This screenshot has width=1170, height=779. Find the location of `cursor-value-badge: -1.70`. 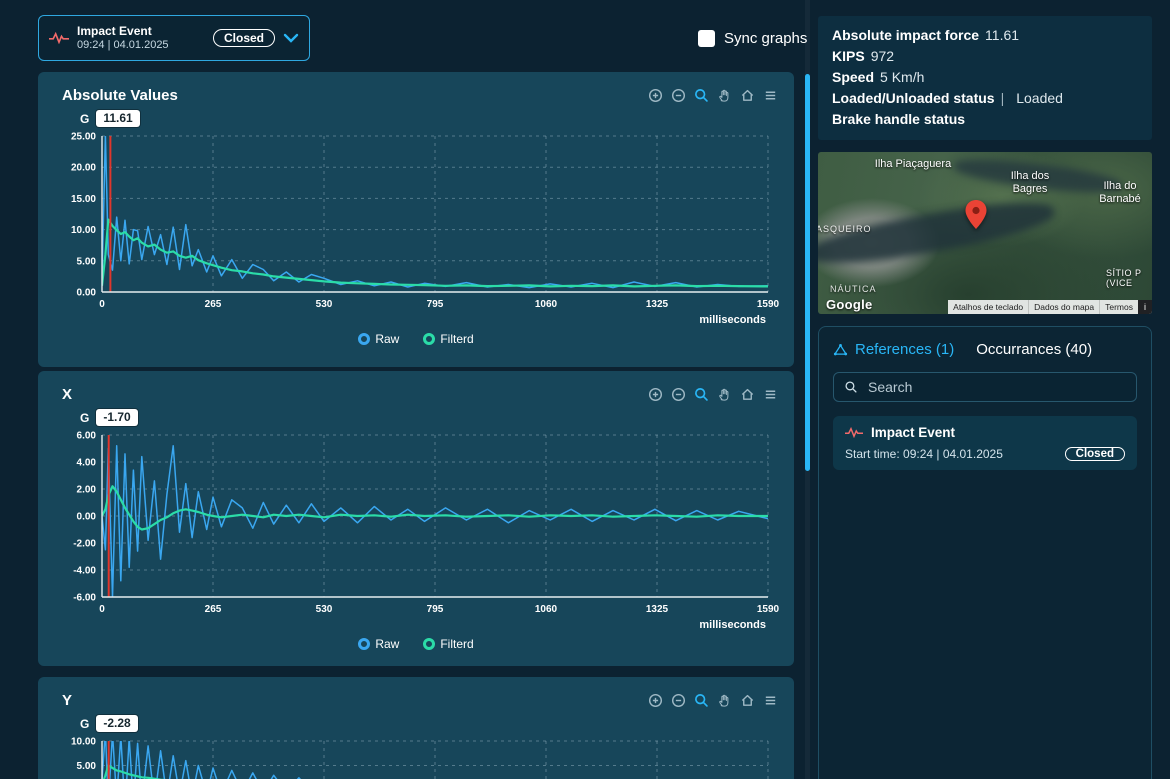

cursor-value-badge: -1.70 is located at coordinates (117, 417).